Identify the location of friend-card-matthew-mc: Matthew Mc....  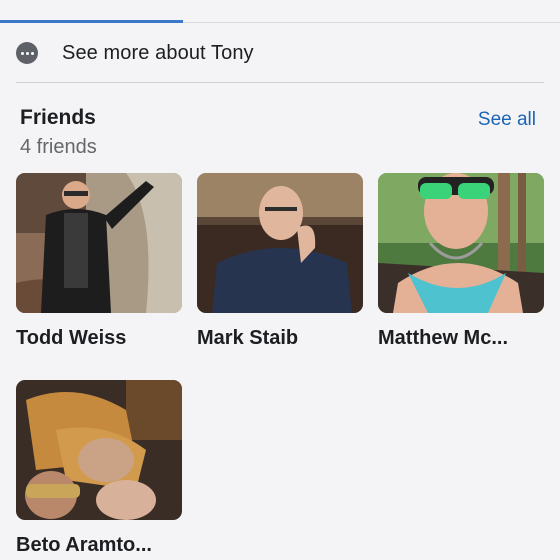
(461, 261).